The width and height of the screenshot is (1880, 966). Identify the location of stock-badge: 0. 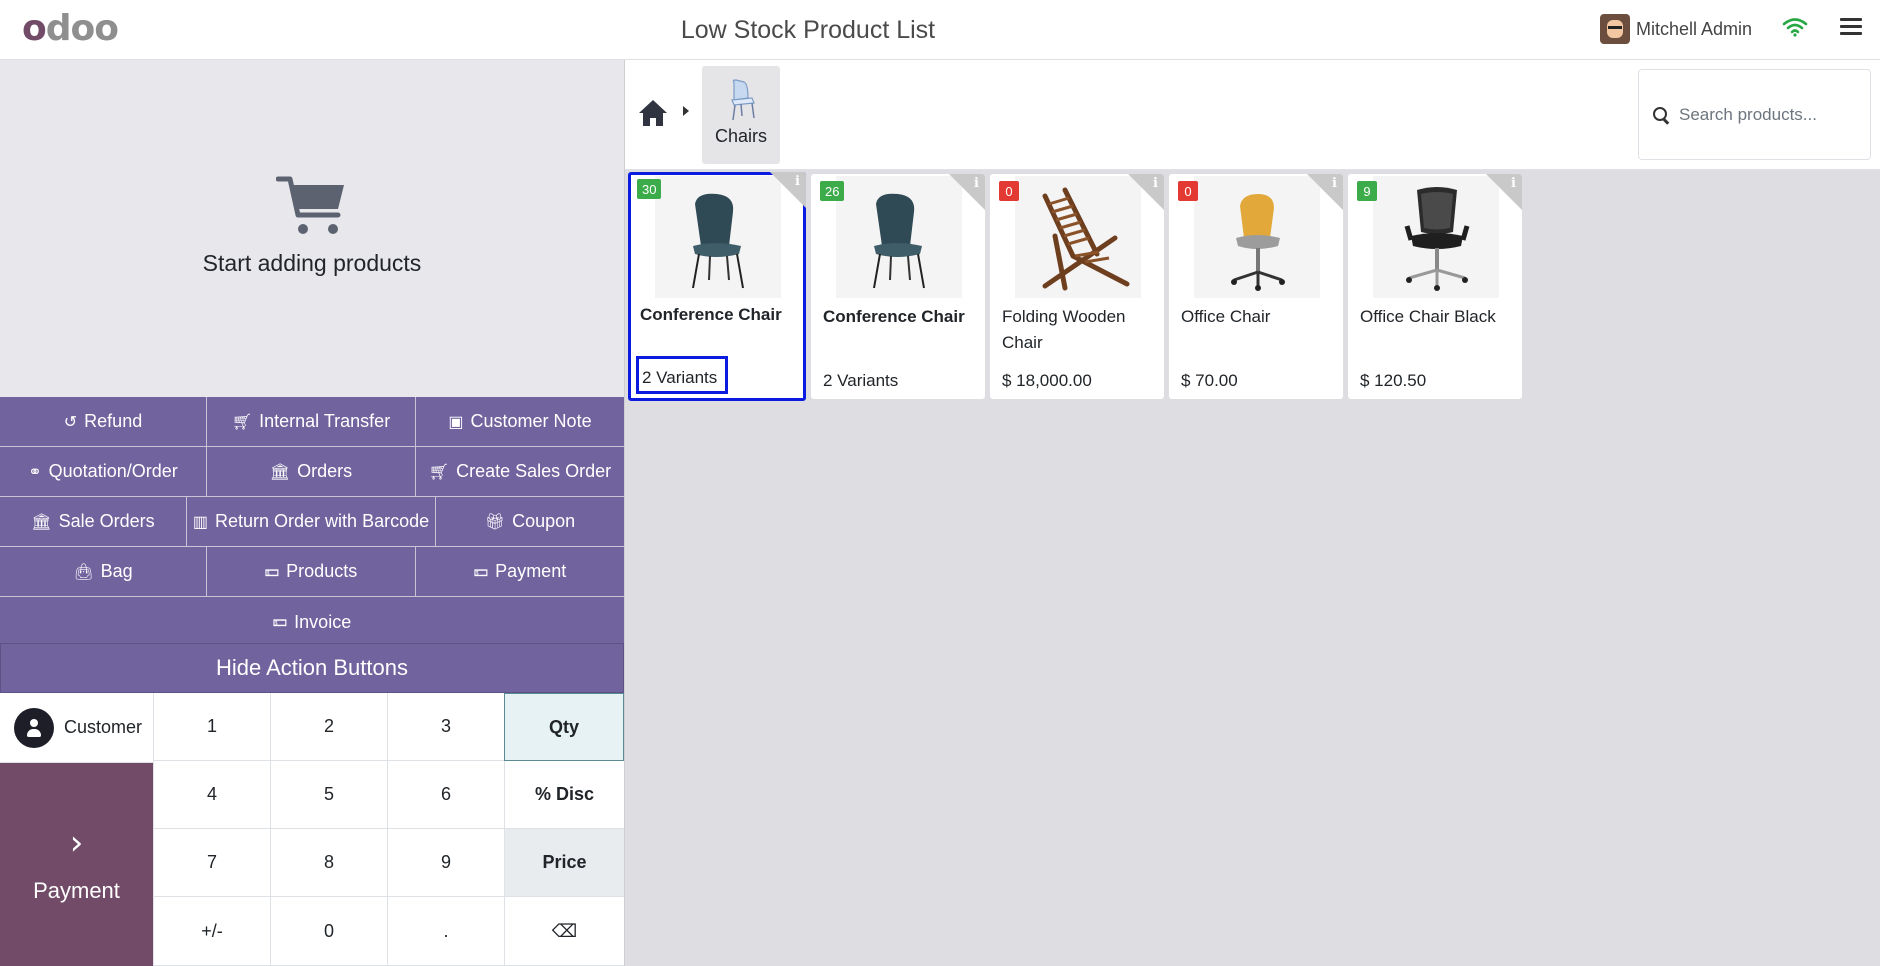
(1009, 191).